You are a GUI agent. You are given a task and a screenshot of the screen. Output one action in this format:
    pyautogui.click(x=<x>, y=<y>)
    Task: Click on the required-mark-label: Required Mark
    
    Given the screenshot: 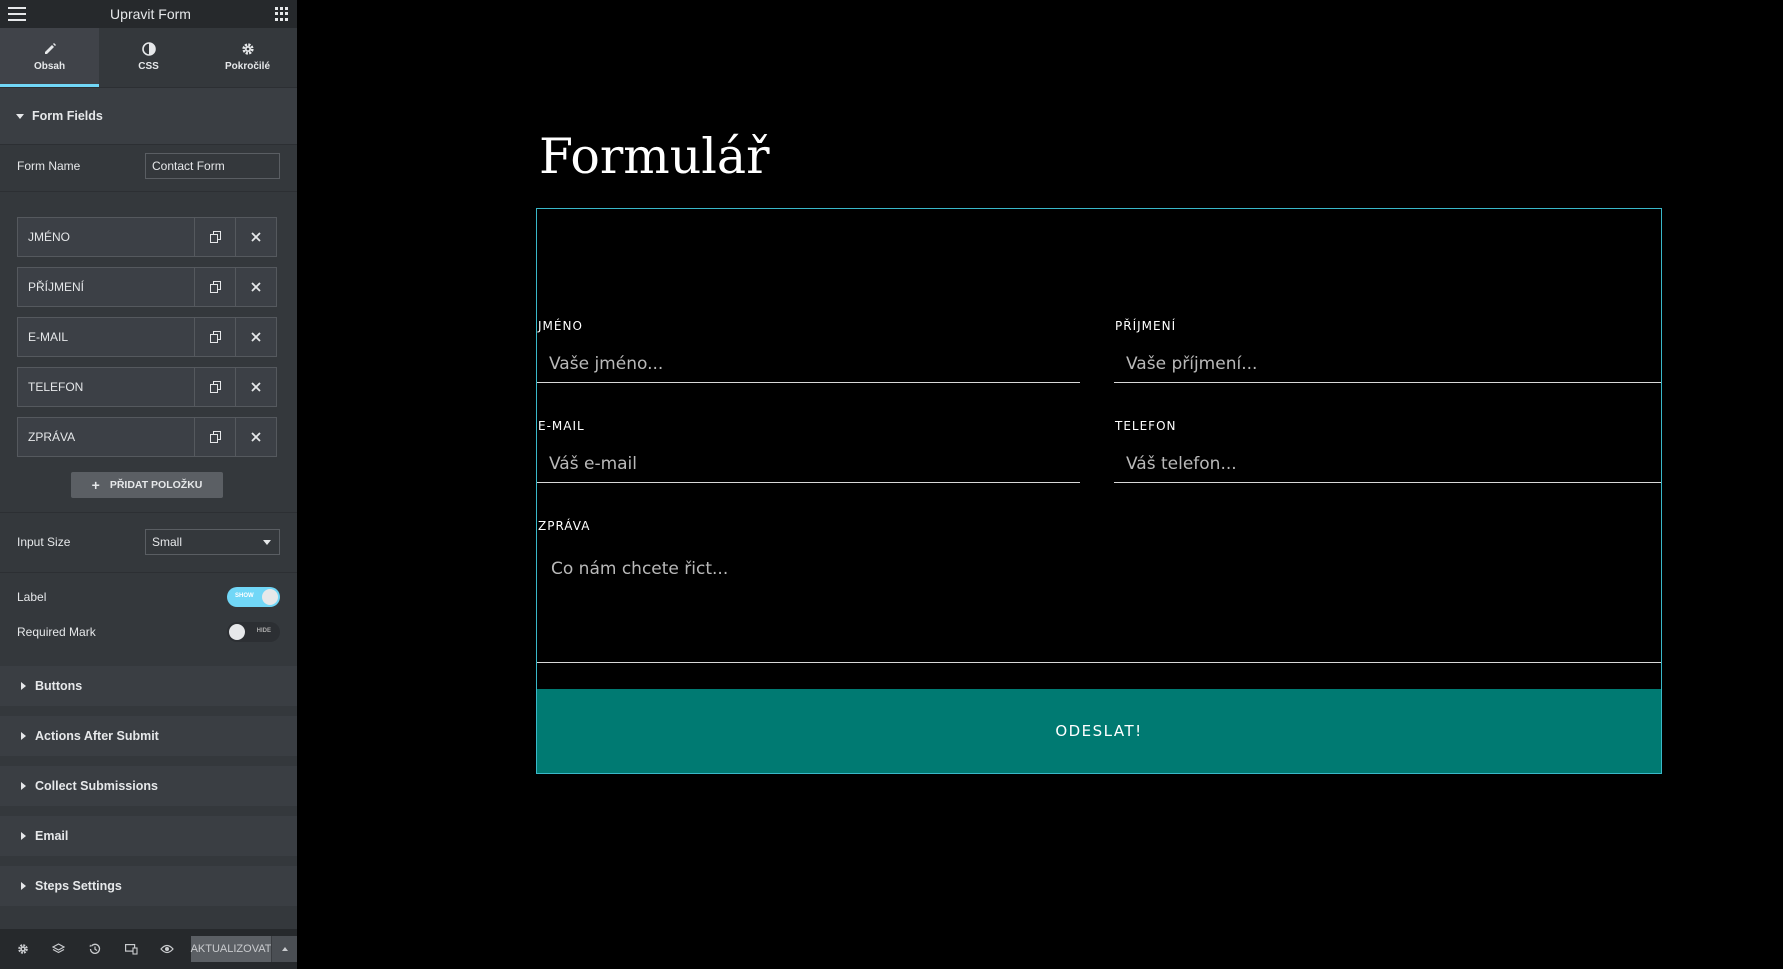 What is the action you would take?
    pyautogui.click(x=56, y=632)
    